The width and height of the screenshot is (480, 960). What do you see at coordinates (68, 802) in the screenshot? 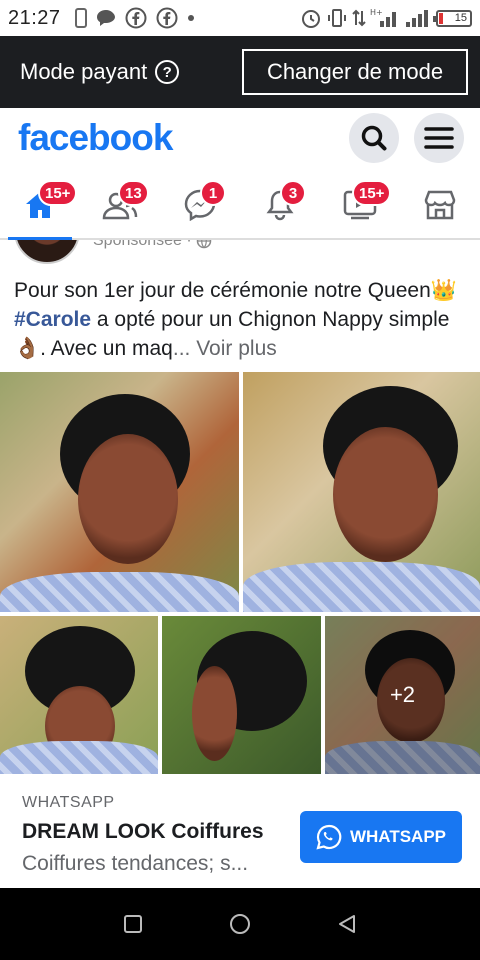
I see `cta-source: WHATSAPP` at bounding box center [68, 802].